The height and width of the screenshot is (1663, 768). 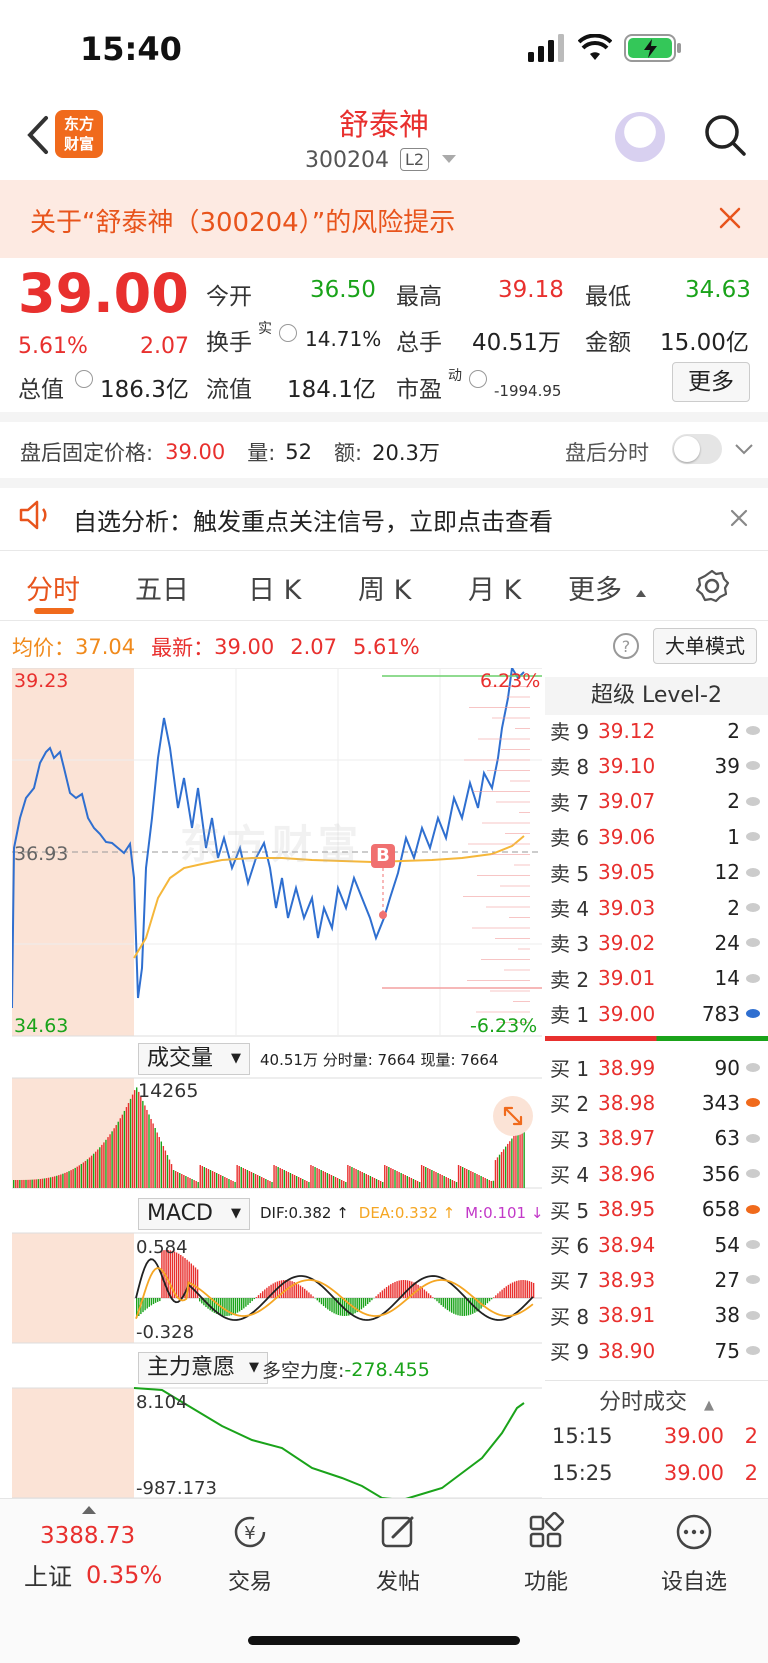 What do you see at coordinates (398, 1554) in the screenshot?
I see `nav-post: 发帖` at bounding box center [398, 1554].